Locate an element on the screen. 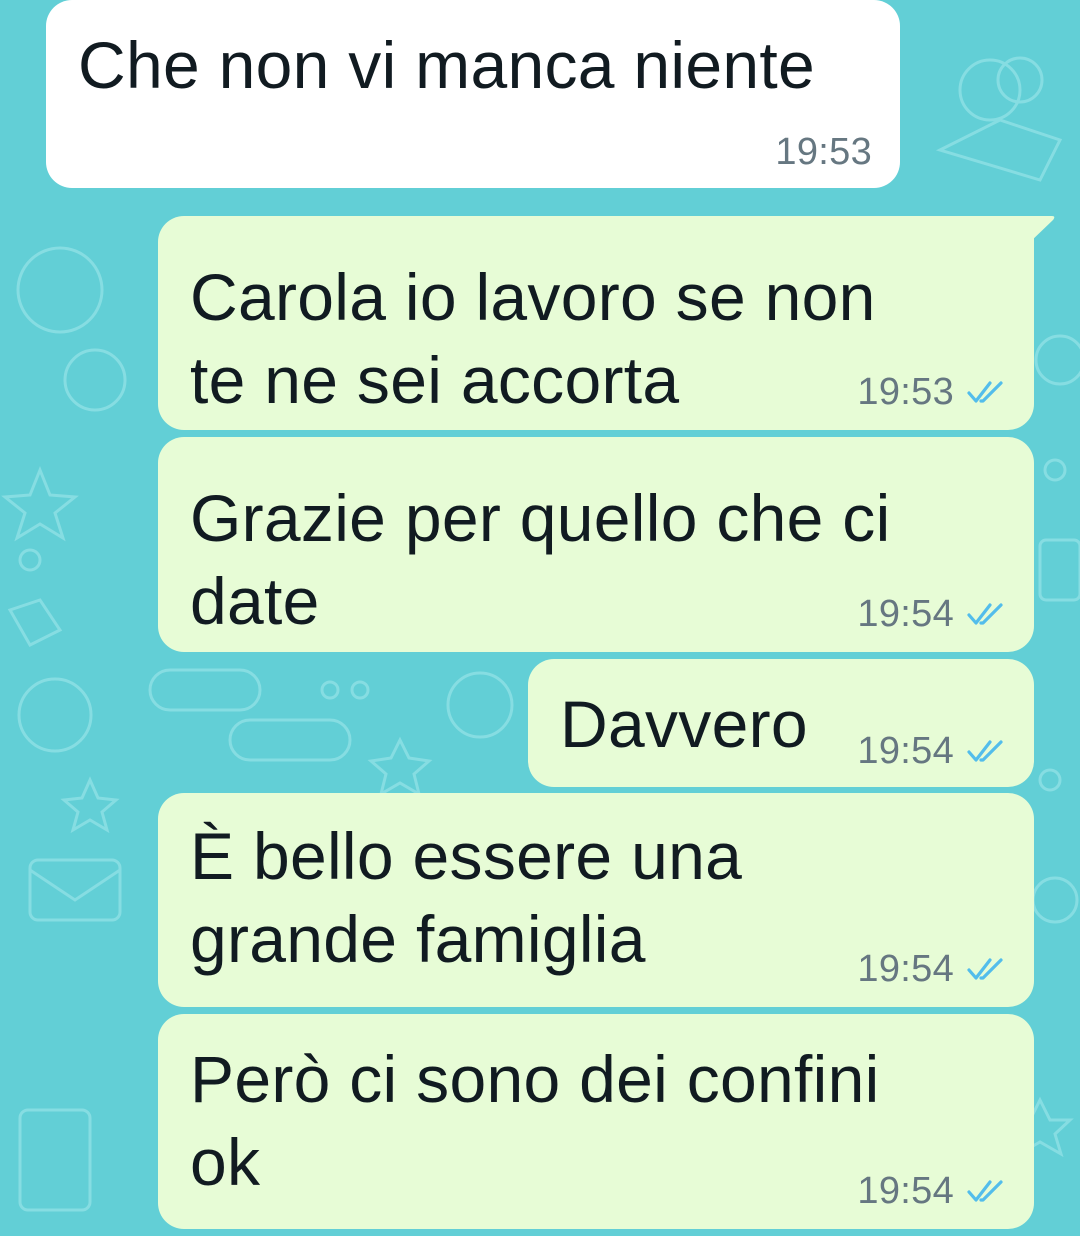  outgoing-message-bubble: È bello essere una grande famiglia 19:54 is located at coordinates (596, 900).